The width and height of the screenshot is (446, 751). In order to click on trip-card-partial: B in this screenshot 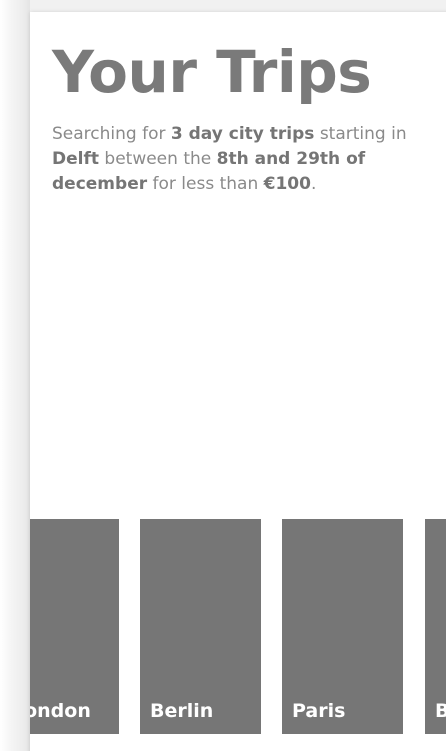, I will do `click(435, 626)`.